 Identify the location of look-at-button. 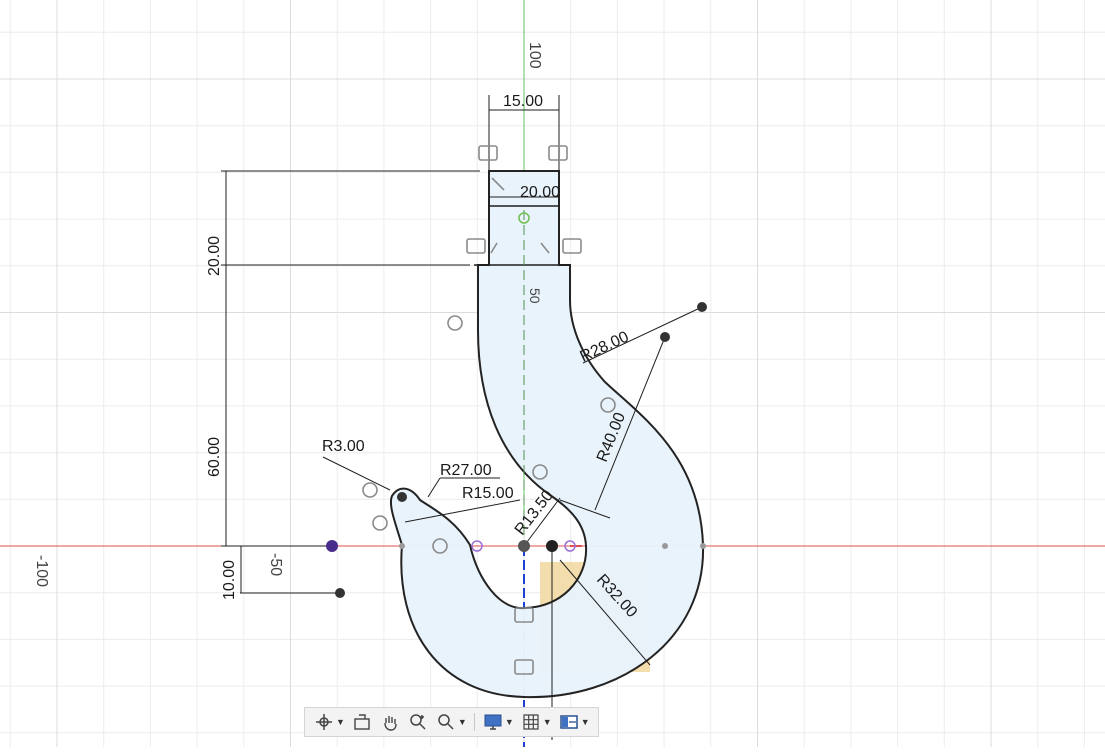
(362, 722).